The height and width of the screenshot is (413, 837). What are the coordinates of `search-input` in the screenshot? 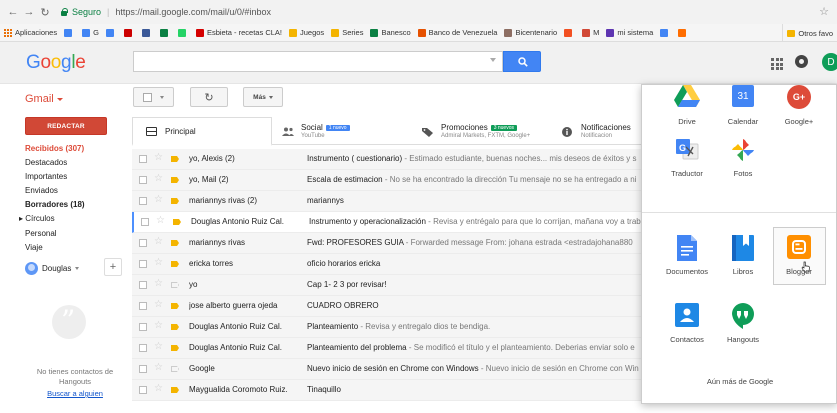 It's located at (318, 61).